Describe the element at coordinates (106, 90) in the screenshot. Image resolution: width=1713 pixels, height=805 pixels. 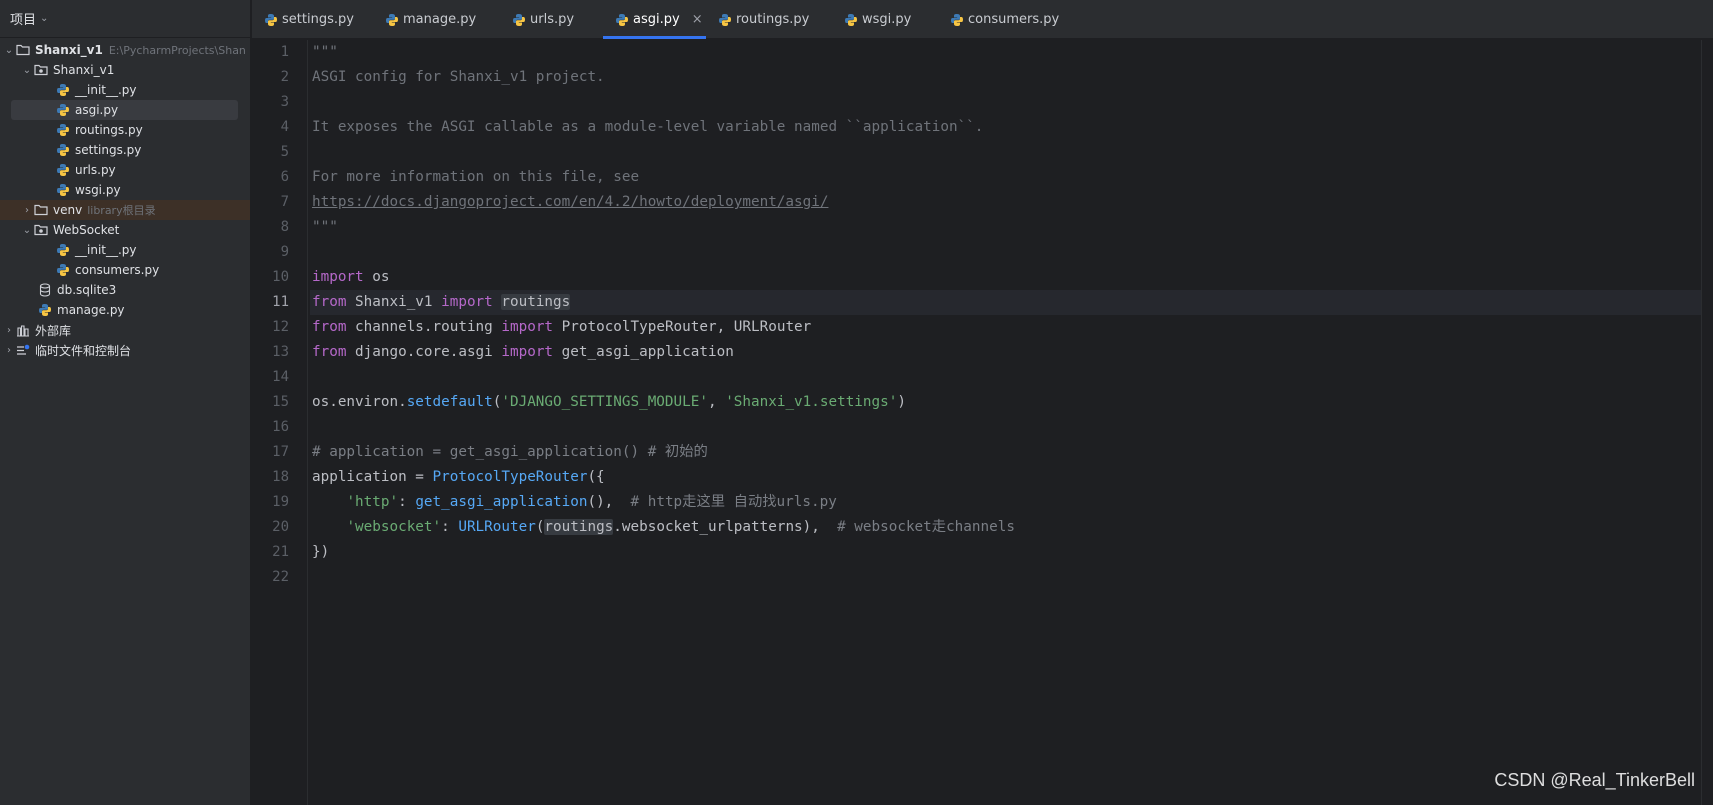
I see `tree-item-label: __init__.py` at that location.